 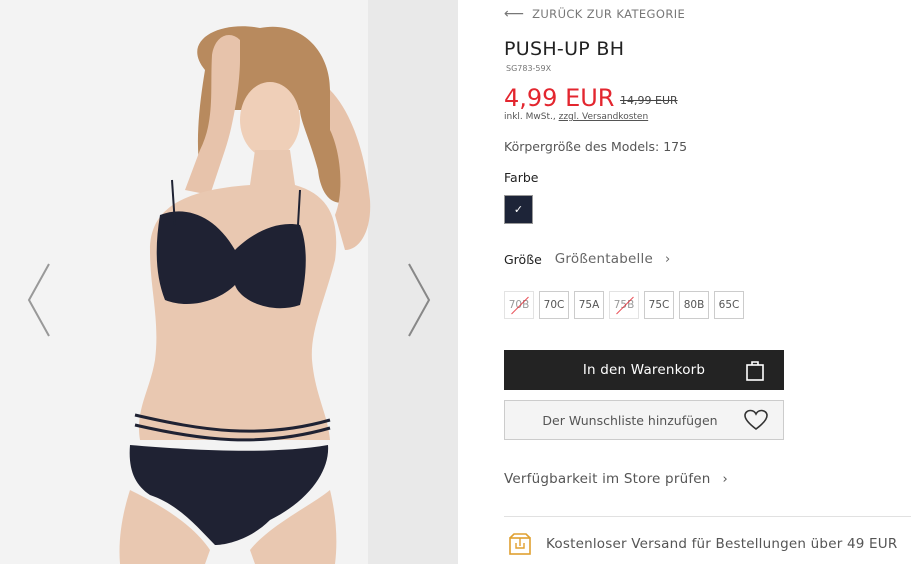 I want to click on package-icon, so click(x=520, y=544).